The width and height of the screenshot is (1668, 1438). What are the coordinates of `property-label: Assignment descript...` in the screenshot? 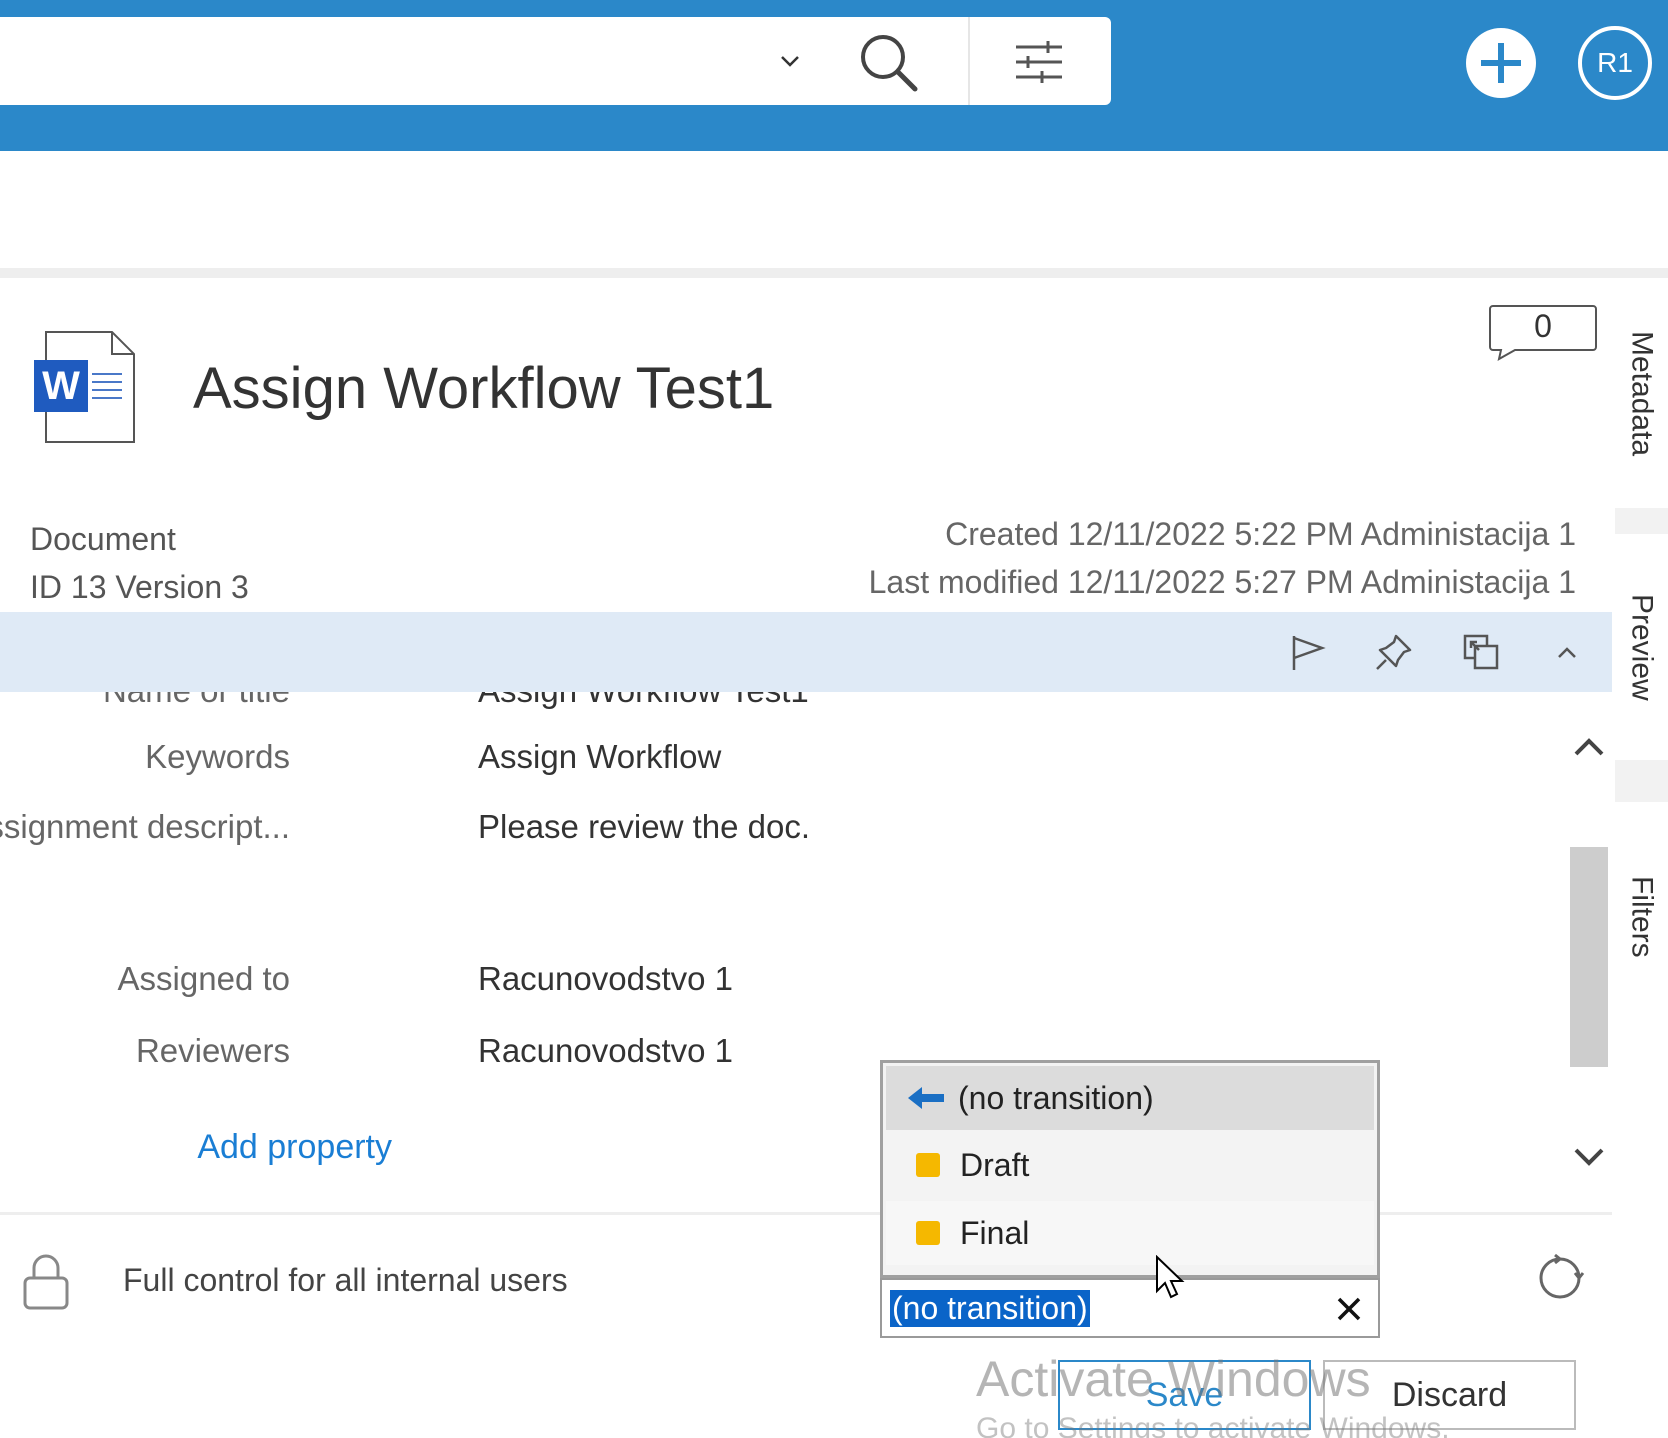 It's located at (145, 826).